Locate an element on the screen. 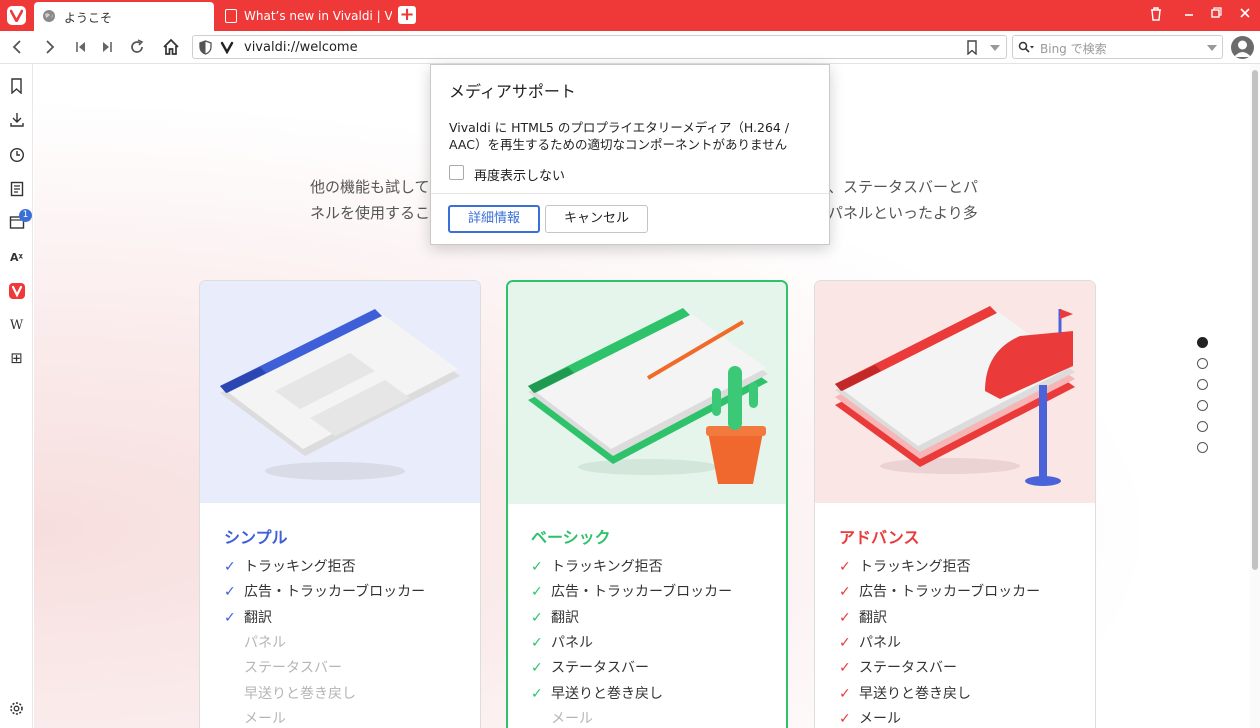 This screenshot has width=1260, height=728. profile-avatar is located at coordinates (1242, 47).